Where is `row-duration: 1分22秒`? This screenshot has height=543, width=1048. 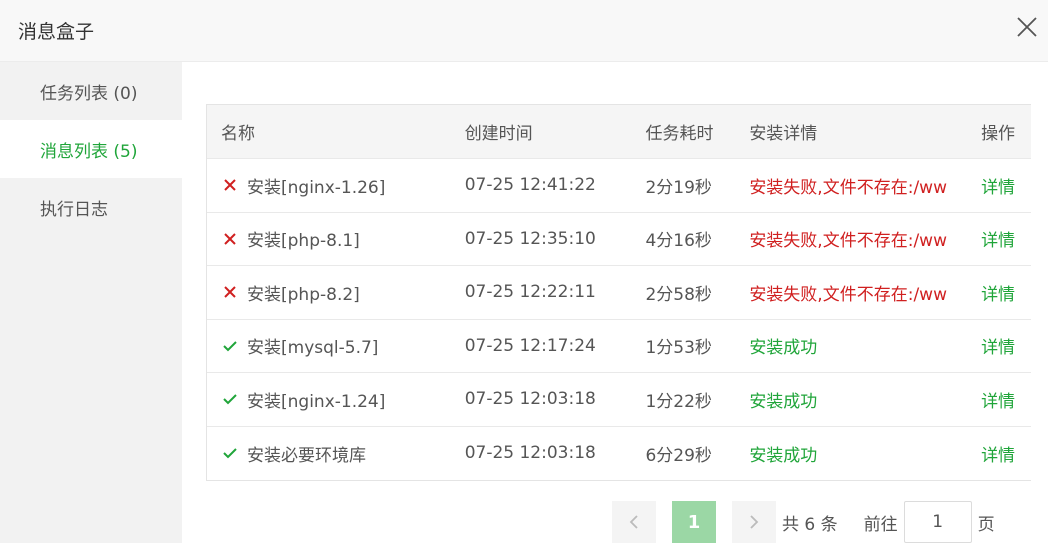
row-duration: 1分22秒 is located at coordinates (678, 401).